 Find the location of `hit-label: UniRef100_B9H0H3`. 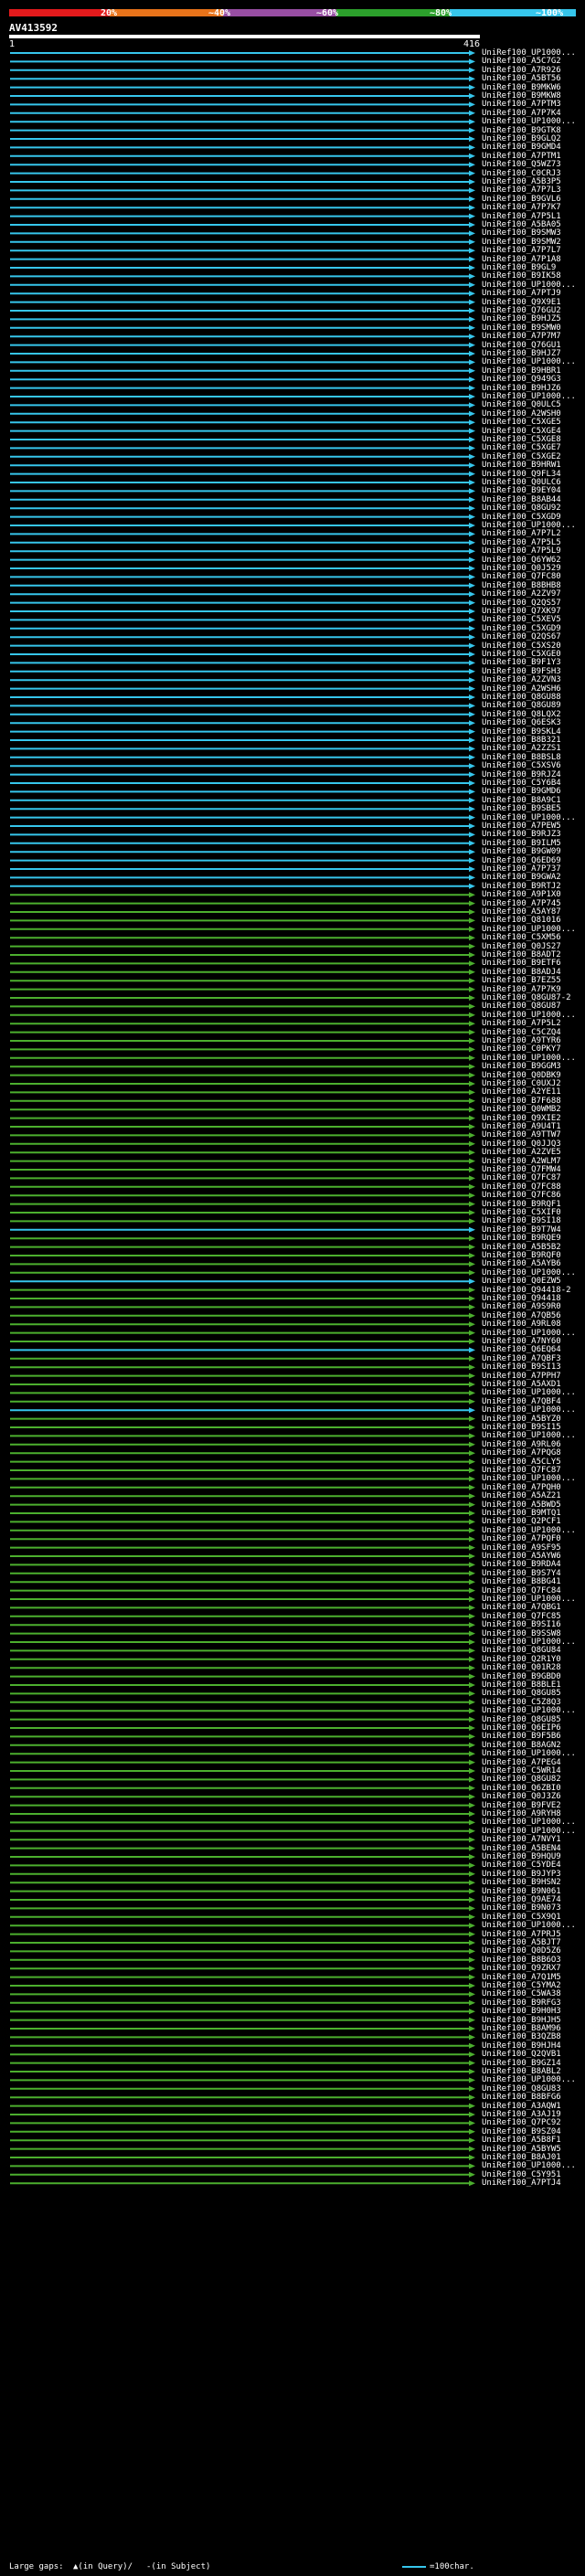

hit-label: UniRef100_B9H0H3 is located at coordinates (521, 2012).